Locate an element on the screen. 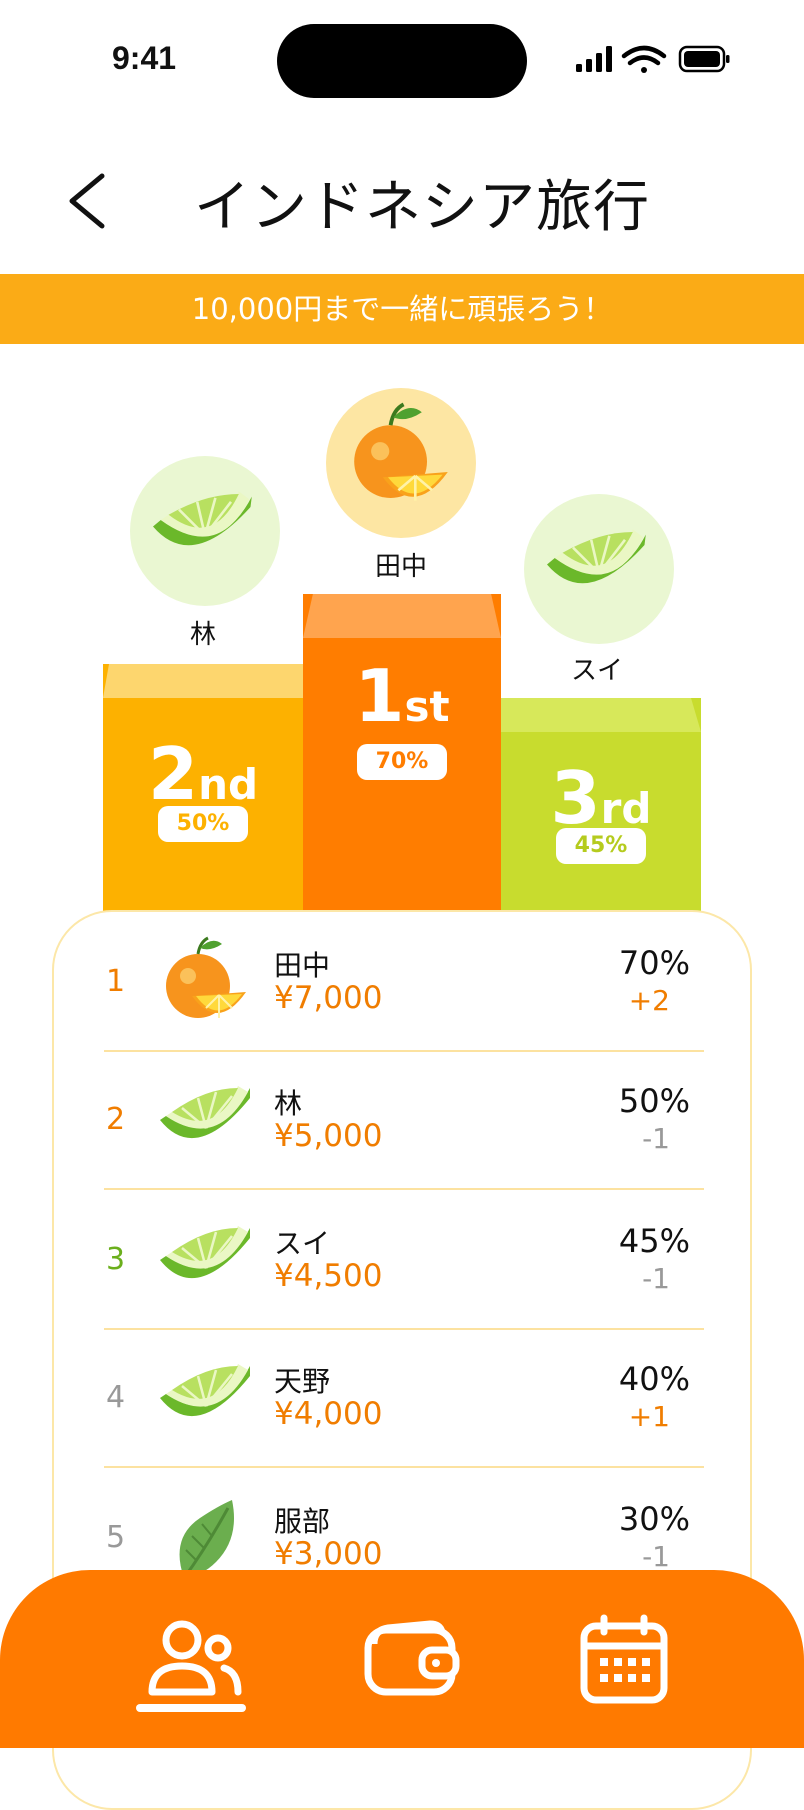 The height and width of the screenshot is (1810, 804). member-name: 林 is located at coordinates (288, 1103).